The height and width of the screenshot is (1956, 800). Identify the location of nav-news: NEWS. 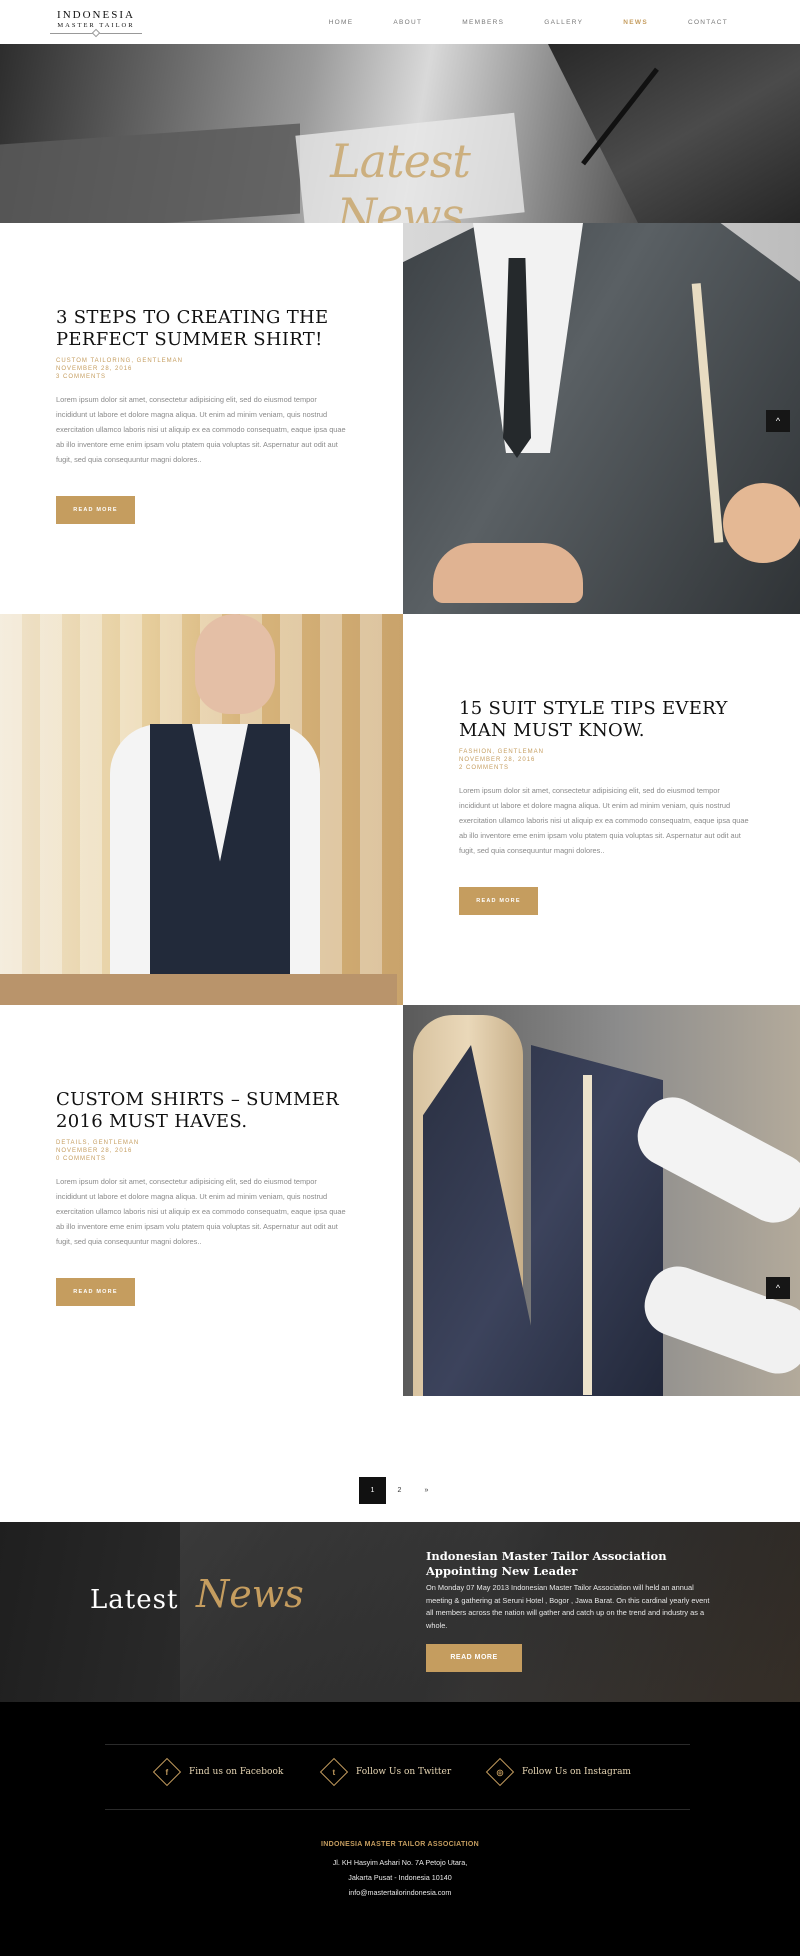
(635, 22).